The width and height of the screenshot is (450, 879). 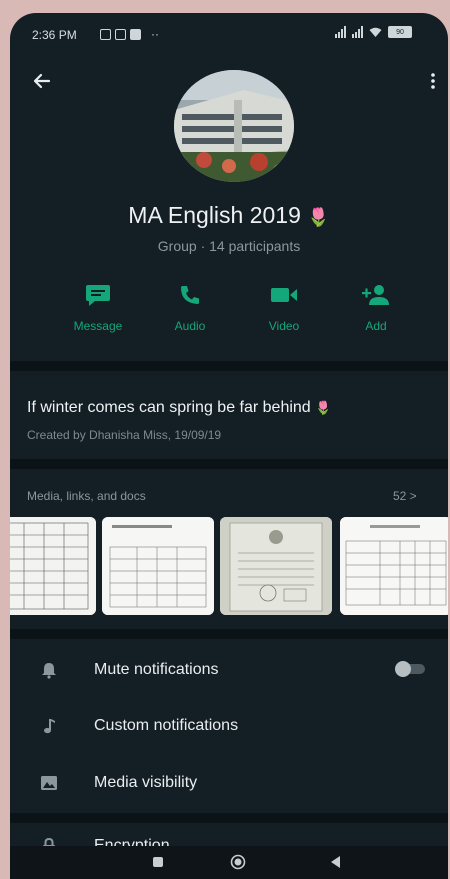 What do you see at coordinates (42, 81) in the screenshot?
I see `back-arrow-icon` at bounding box center [42, 81].